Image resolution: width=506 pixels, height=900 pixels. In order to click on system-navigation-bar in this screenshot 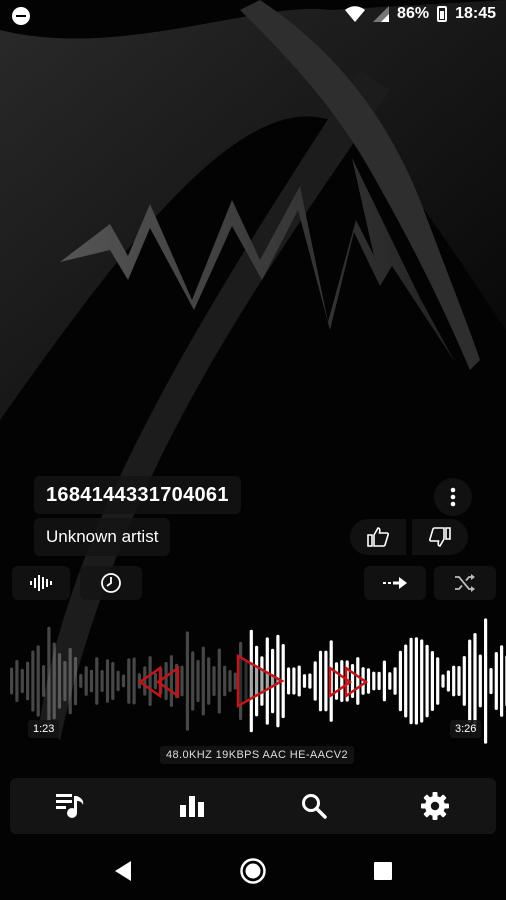, I will do `click(253, 871)`.